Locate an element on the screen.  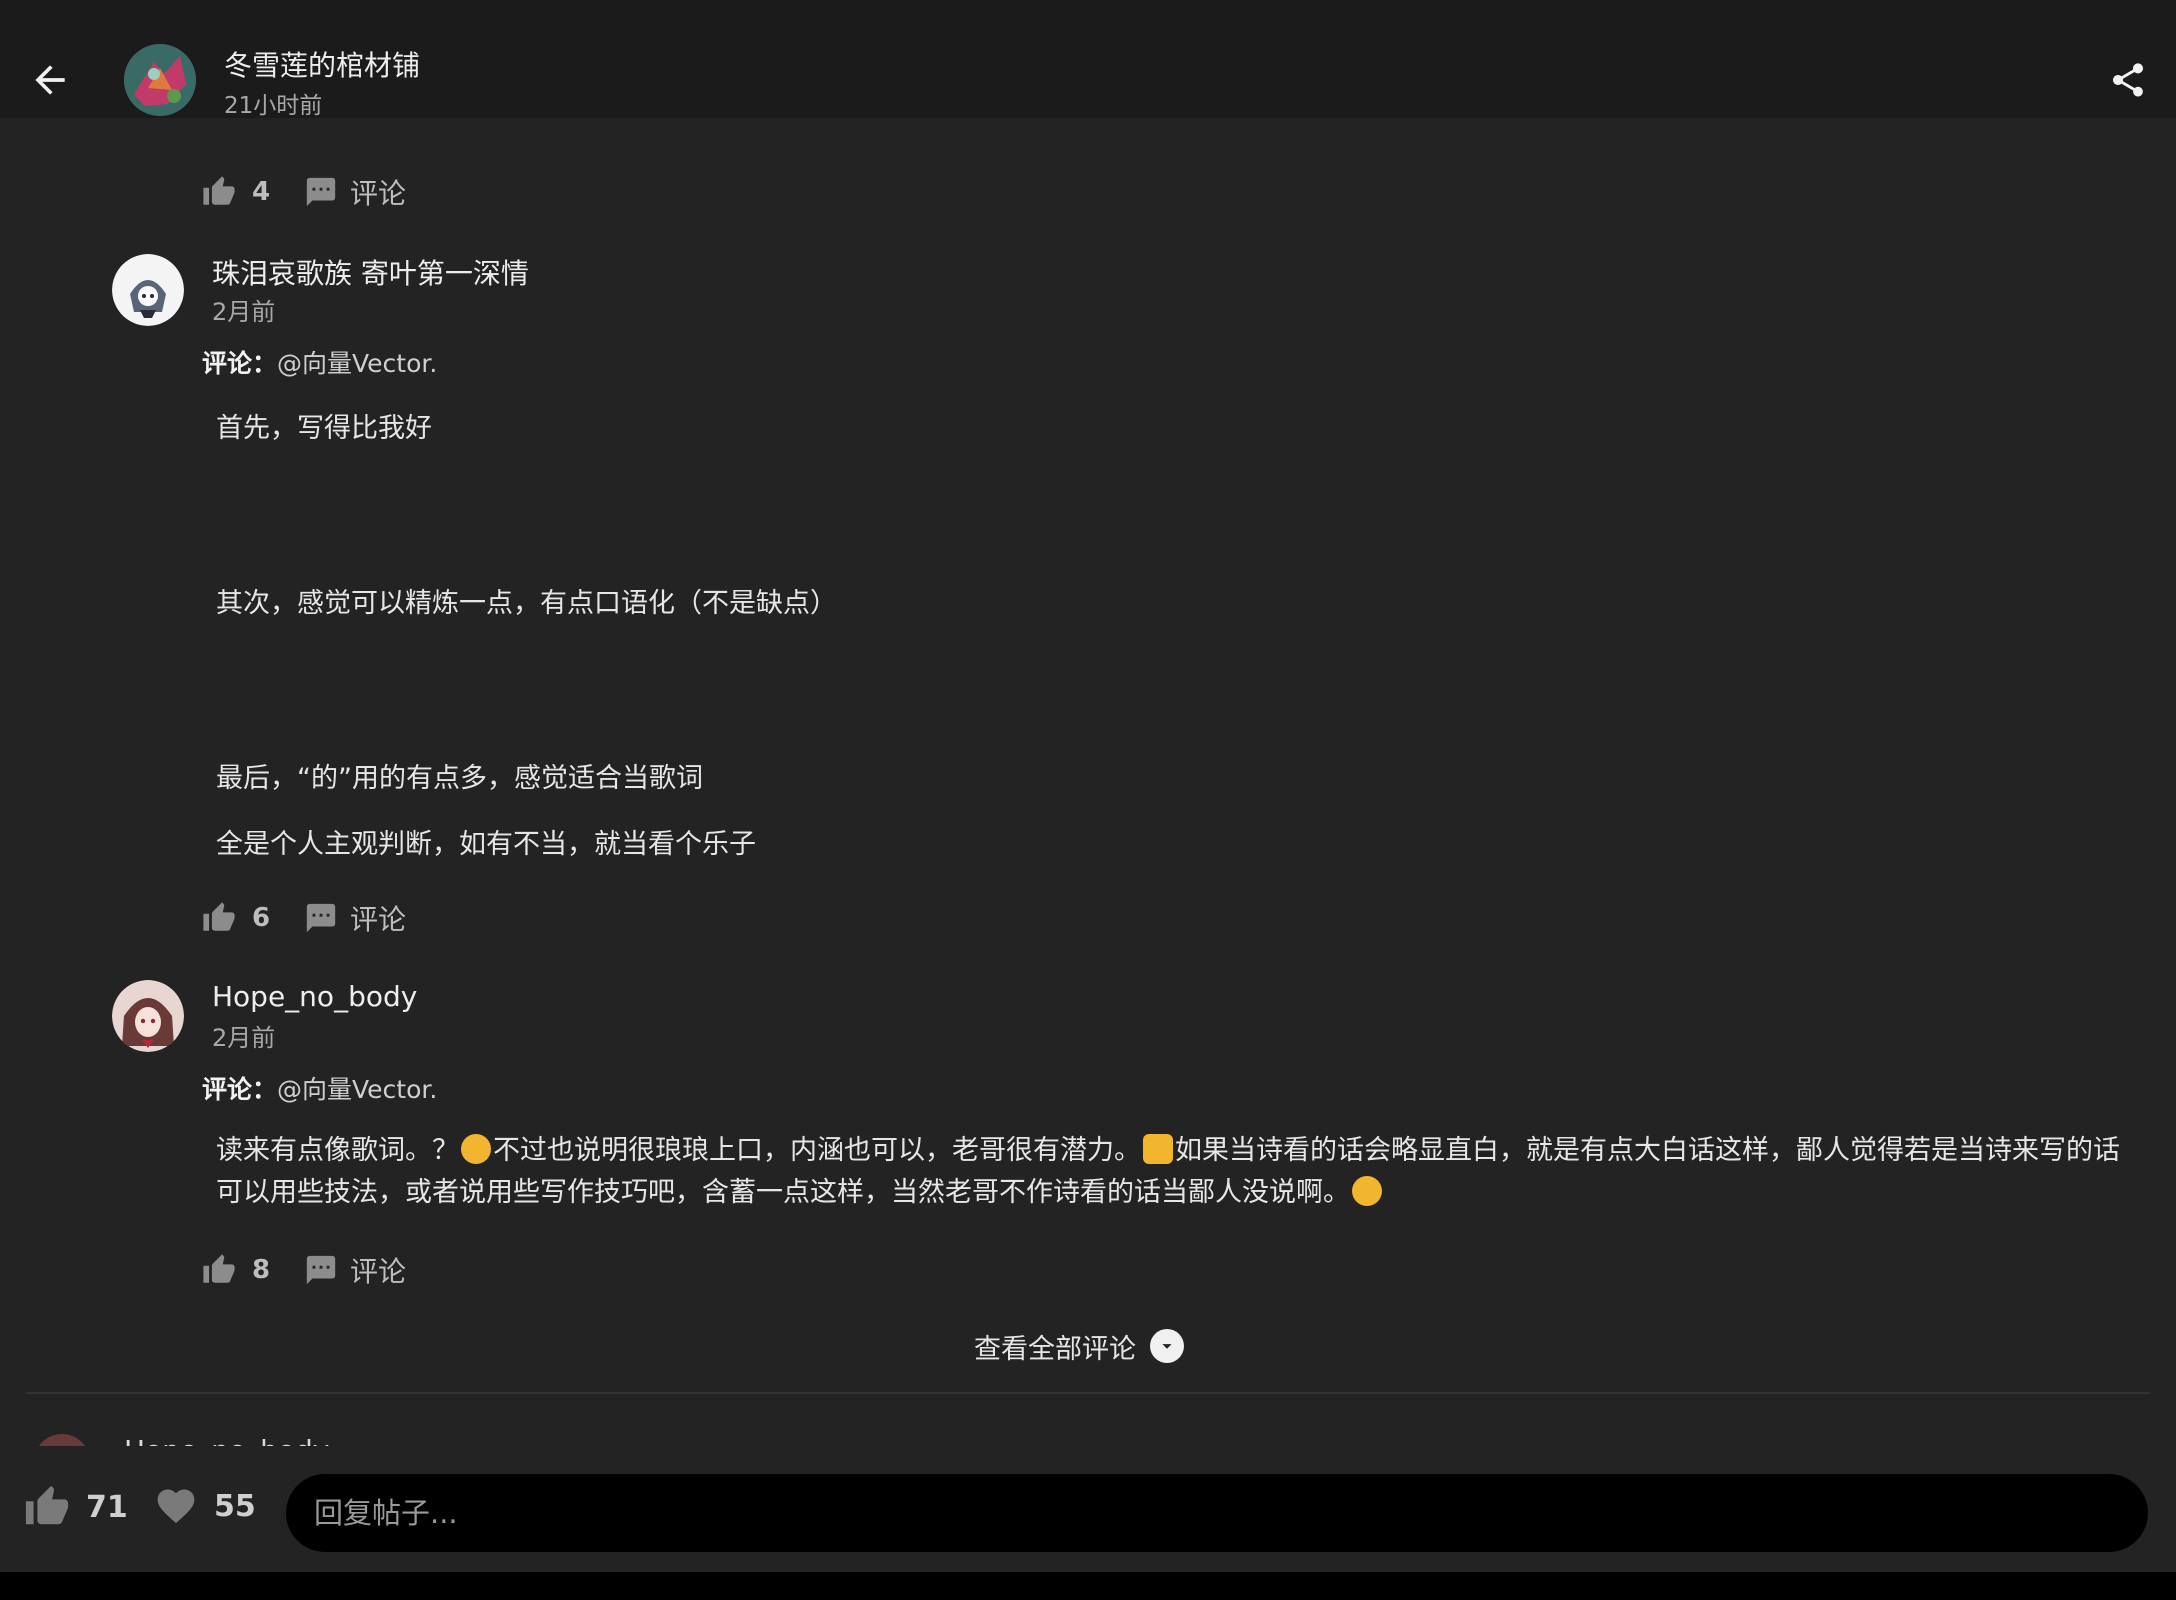
post-like-button: 71 is located at coordinates (76, 1507).